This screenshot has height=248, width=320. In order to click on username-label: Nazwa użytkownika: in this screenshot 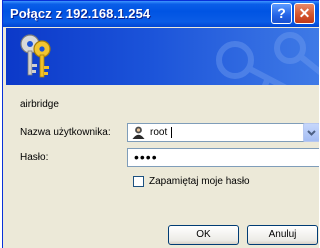, I will do `click(65, 132)`.